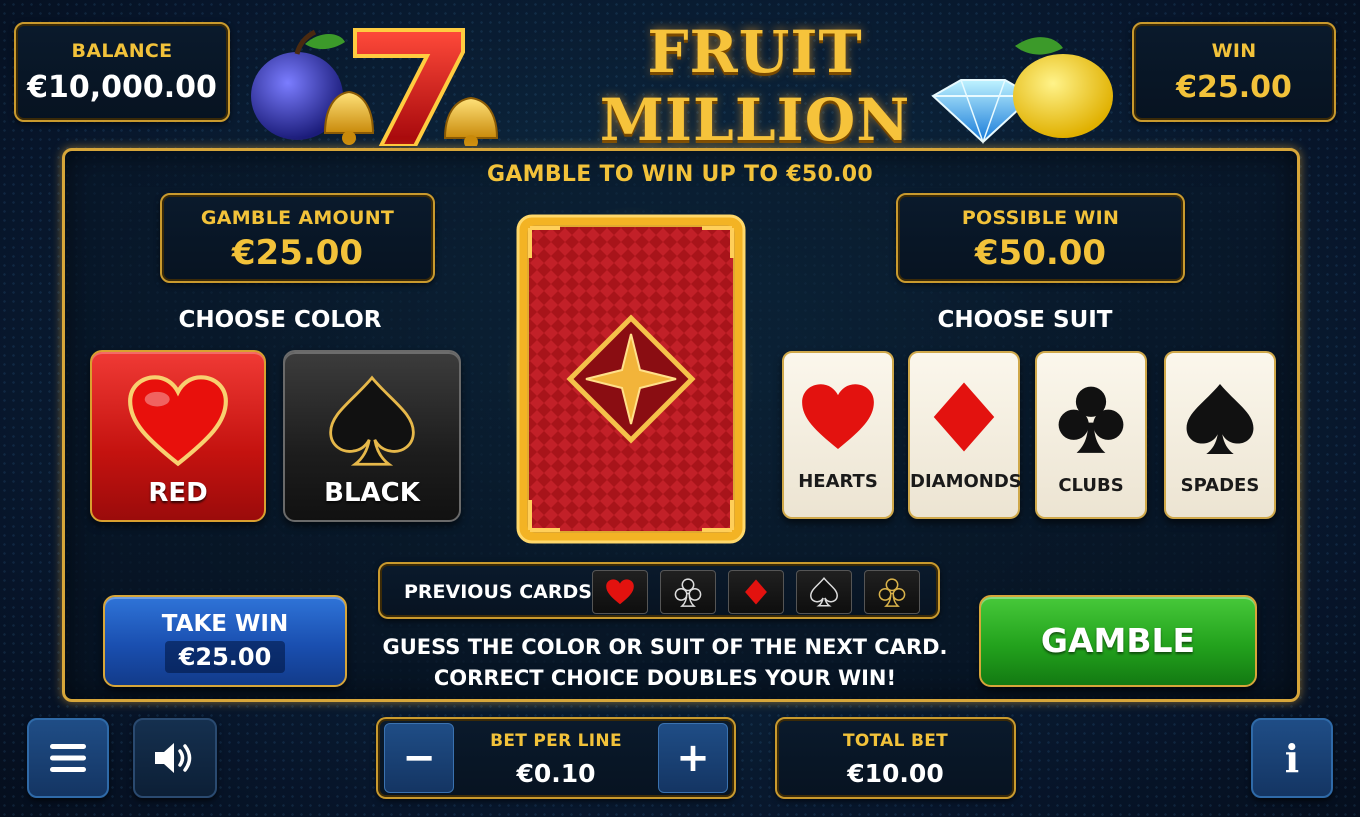 This screenshot has width=1360, height=817. Describe the element at coordinates (1025, 320) in the screenshot. I see `choose-suit-title: CHOOSE SUIT` at that location.